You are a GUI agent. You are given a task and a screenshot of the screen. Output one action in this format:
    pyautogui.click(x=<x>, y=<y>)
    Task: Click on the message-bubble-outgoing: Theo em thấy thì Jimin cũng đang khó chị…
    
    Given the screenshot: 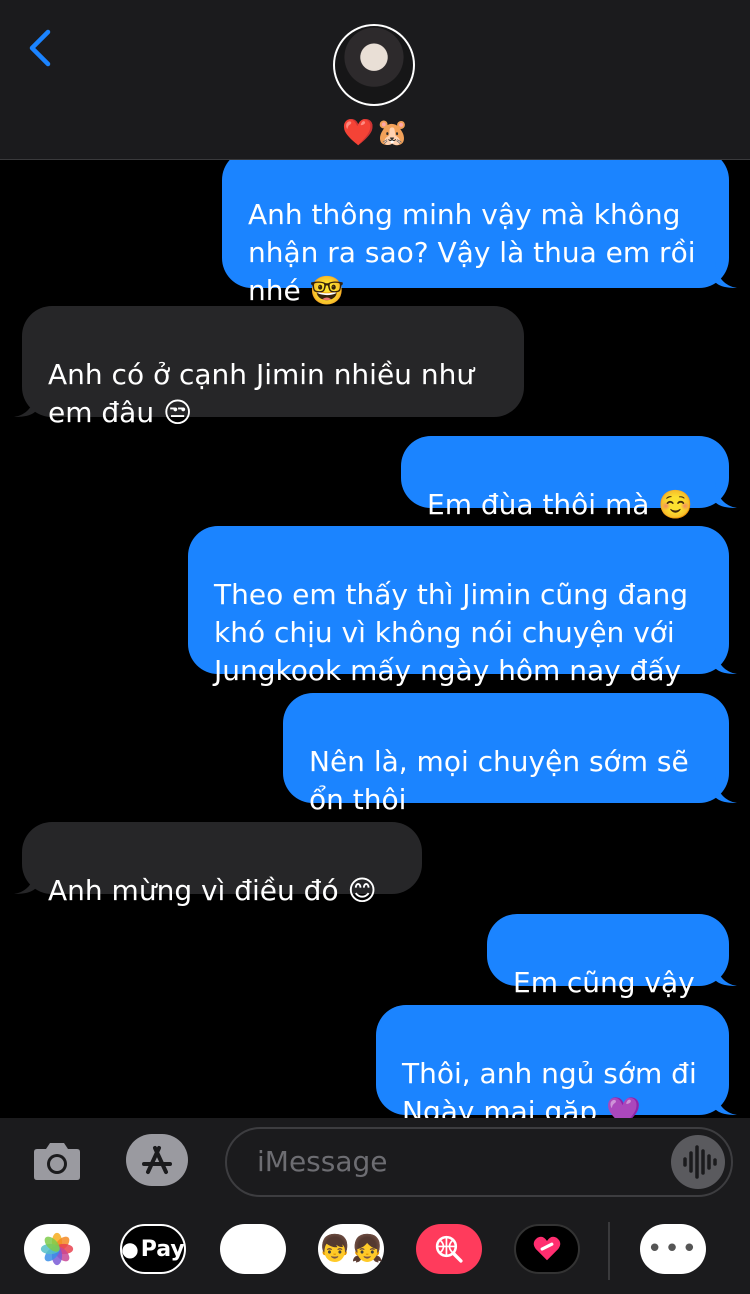 What is the action you would take?
    pyautogui.click(x=462, y=606)
    